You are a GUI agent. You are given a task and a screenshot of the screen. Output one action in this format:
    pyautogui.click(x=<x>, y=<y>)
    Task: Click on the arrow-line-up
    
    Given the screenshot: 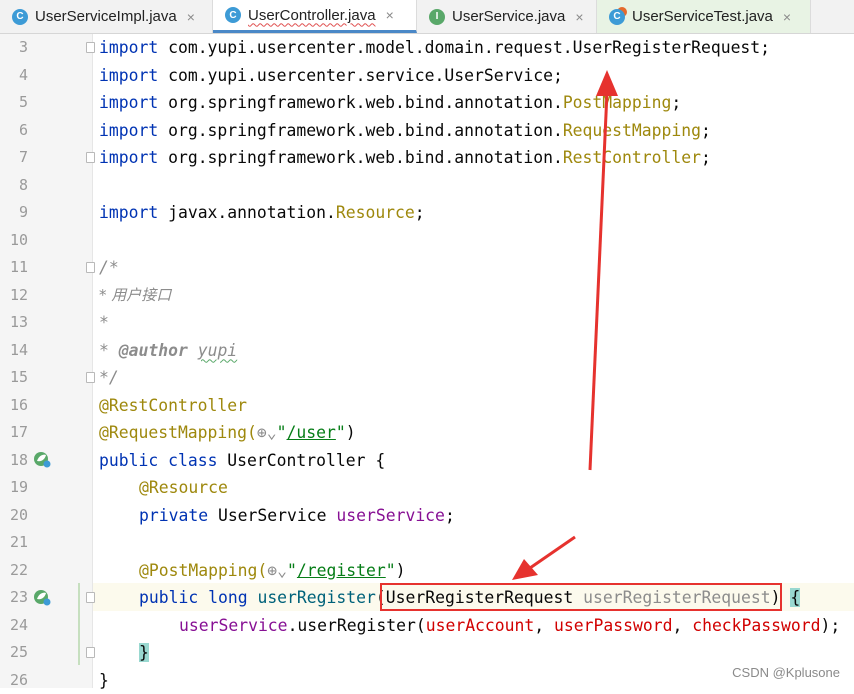 What is the action you would take?
    pyautogui.click(x=598, y=281)
    